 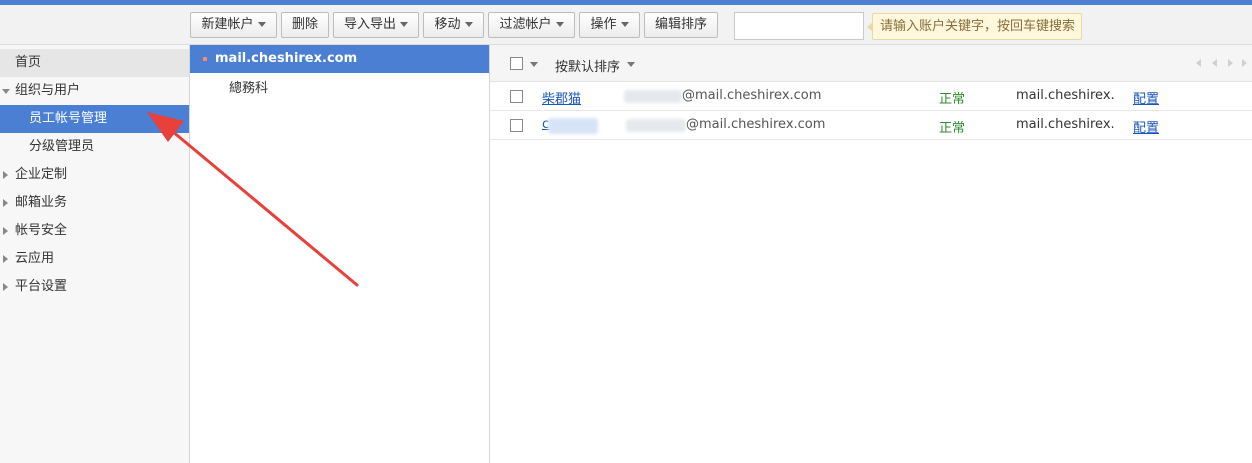 I want to click on sidebar-item-label: 组织与用户, so click(x=48, y=90).